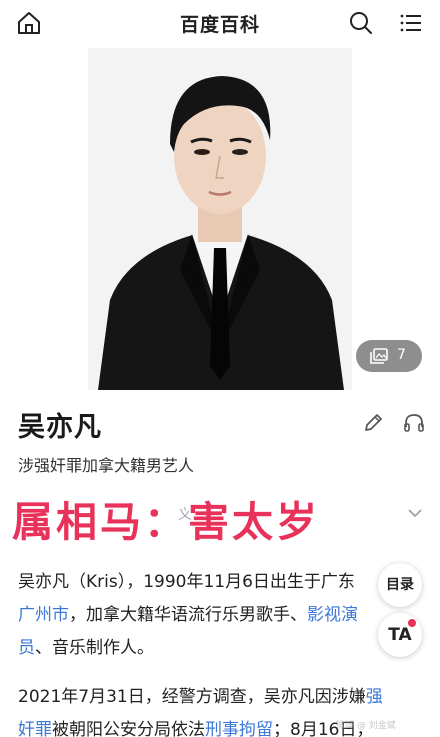  Describe the element at coordinates (128, 728) in the screenshot. I see `p2-text-d: 被朝阳公安分局依法` at that location.